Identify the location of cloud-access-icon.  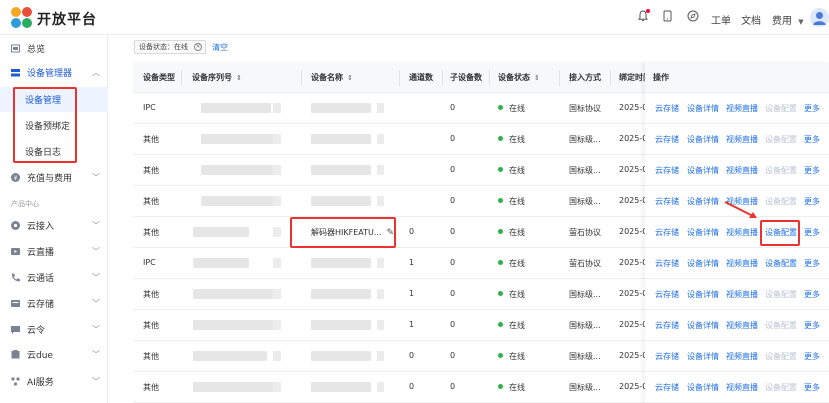
(15, 225).